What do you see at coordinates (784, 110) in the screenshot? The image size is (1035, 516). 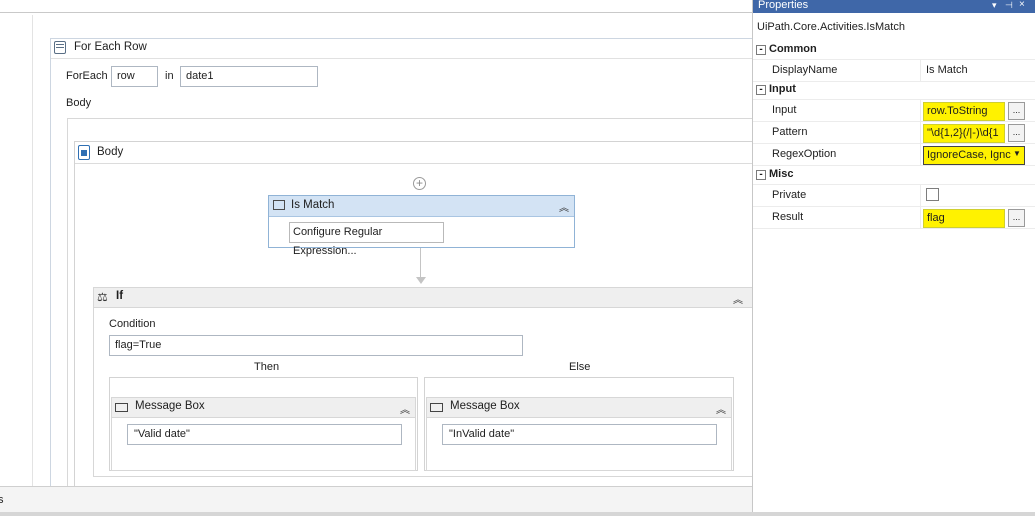 I see `input-label: Input` at bounding box center [784, 110].